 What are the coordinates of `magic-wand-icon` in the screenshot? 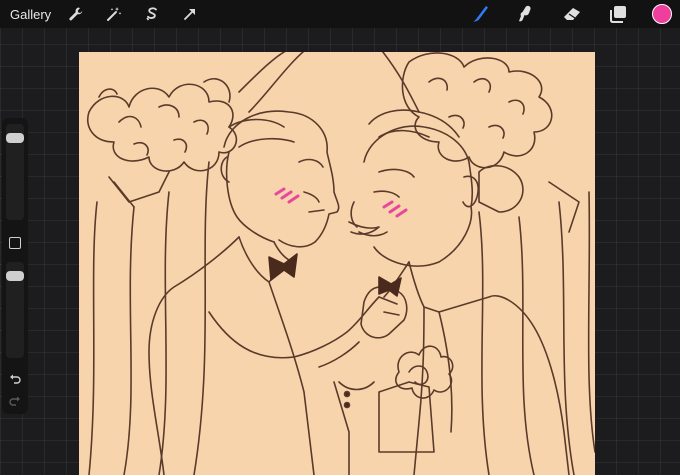 It's located at (114, 14).